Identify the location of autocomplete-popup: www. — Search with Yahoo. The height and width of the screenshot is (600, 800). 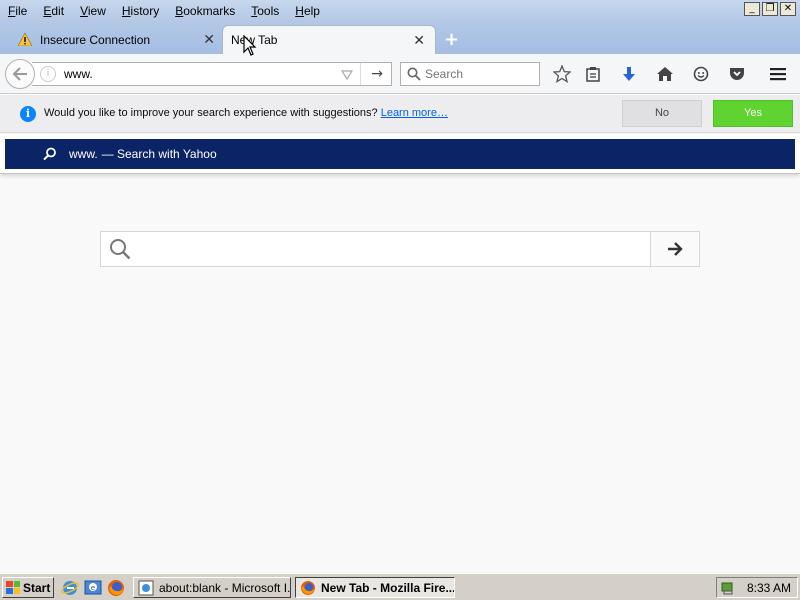
(400, 154).